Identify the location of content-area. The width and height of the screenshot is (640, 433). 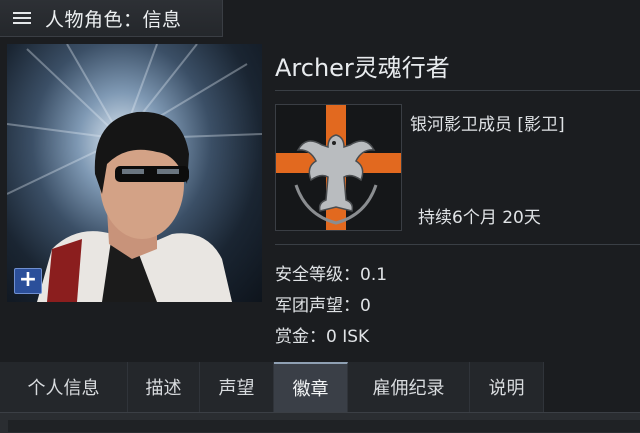
(324, 426).